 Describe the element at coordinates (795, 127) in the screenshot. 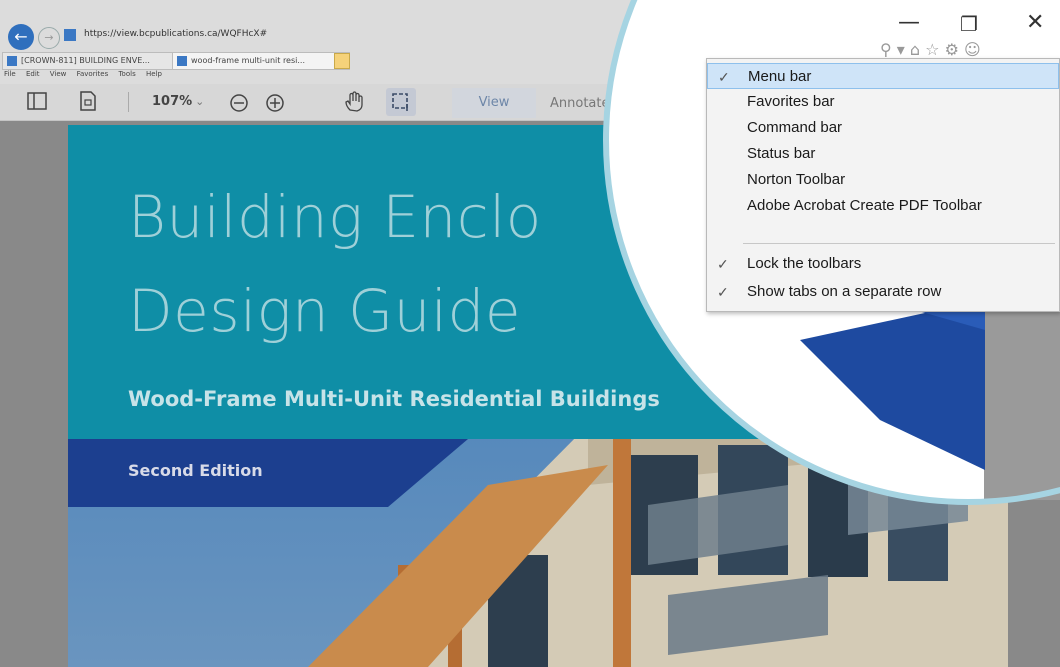

I see `menu-item-label: Command bar` at that location.